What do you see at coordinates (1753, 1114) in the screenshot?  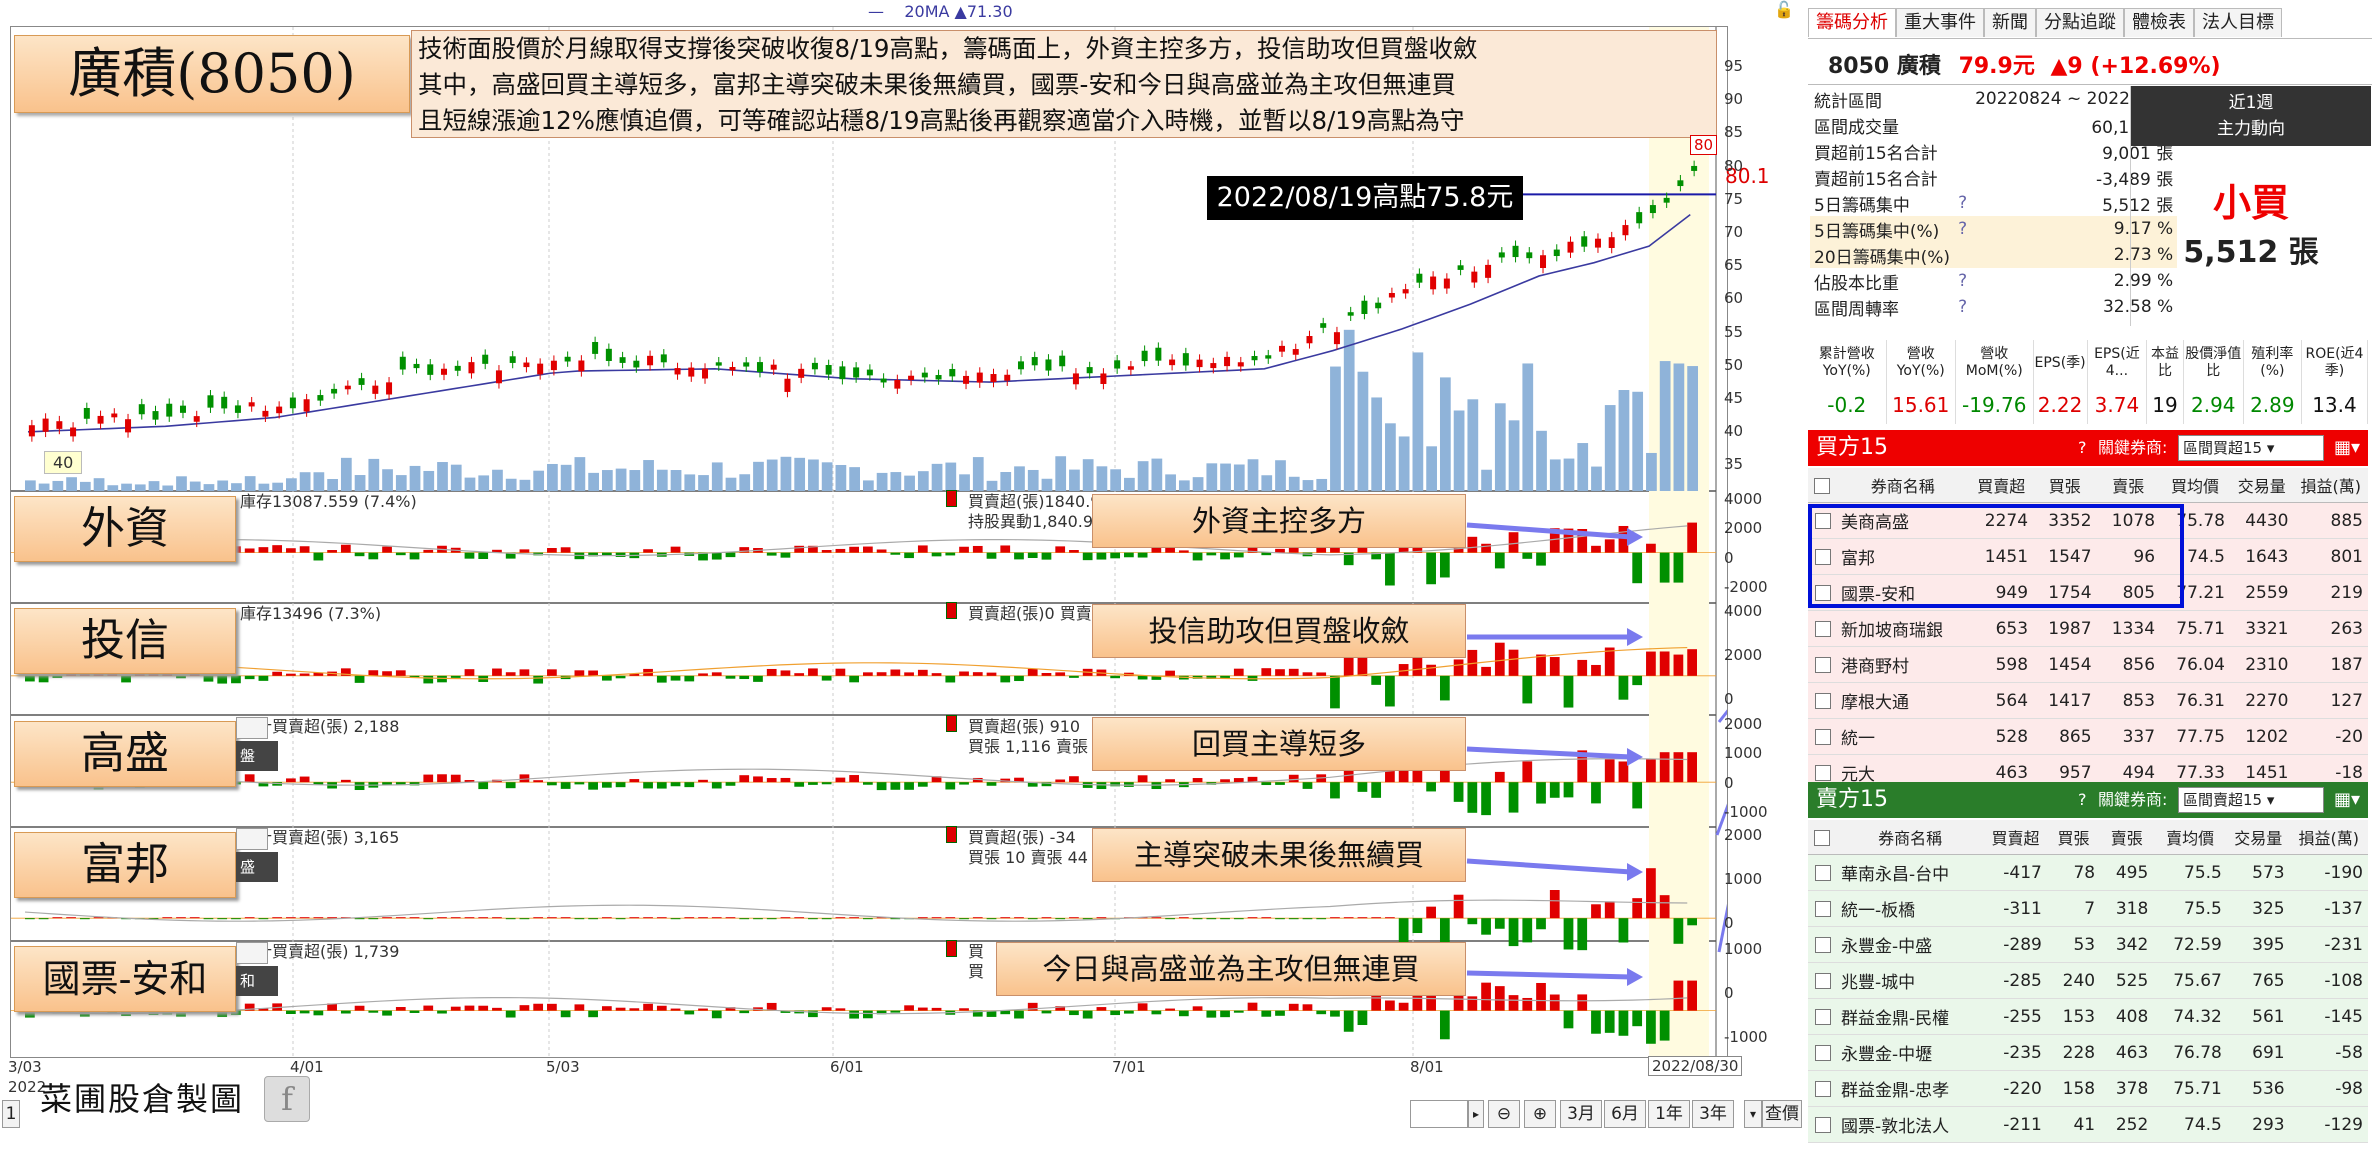 I see `chevron-down-icon: ▾` at bounding box center [1753, 1114].